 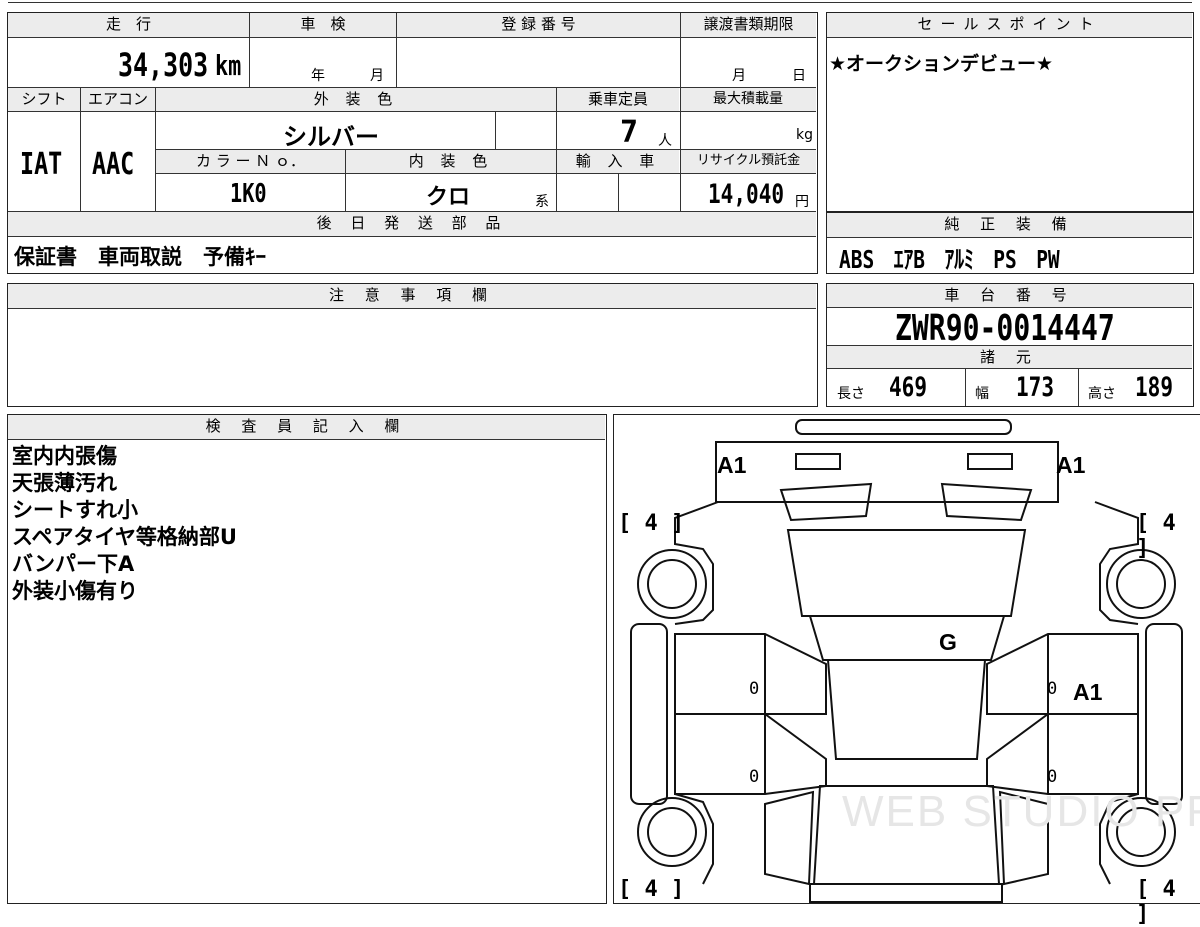 What do you see at coordinates (618, 99) in the screenshot?
I see `capacity-label: 乗車定員` at bounding box center [618, 99].